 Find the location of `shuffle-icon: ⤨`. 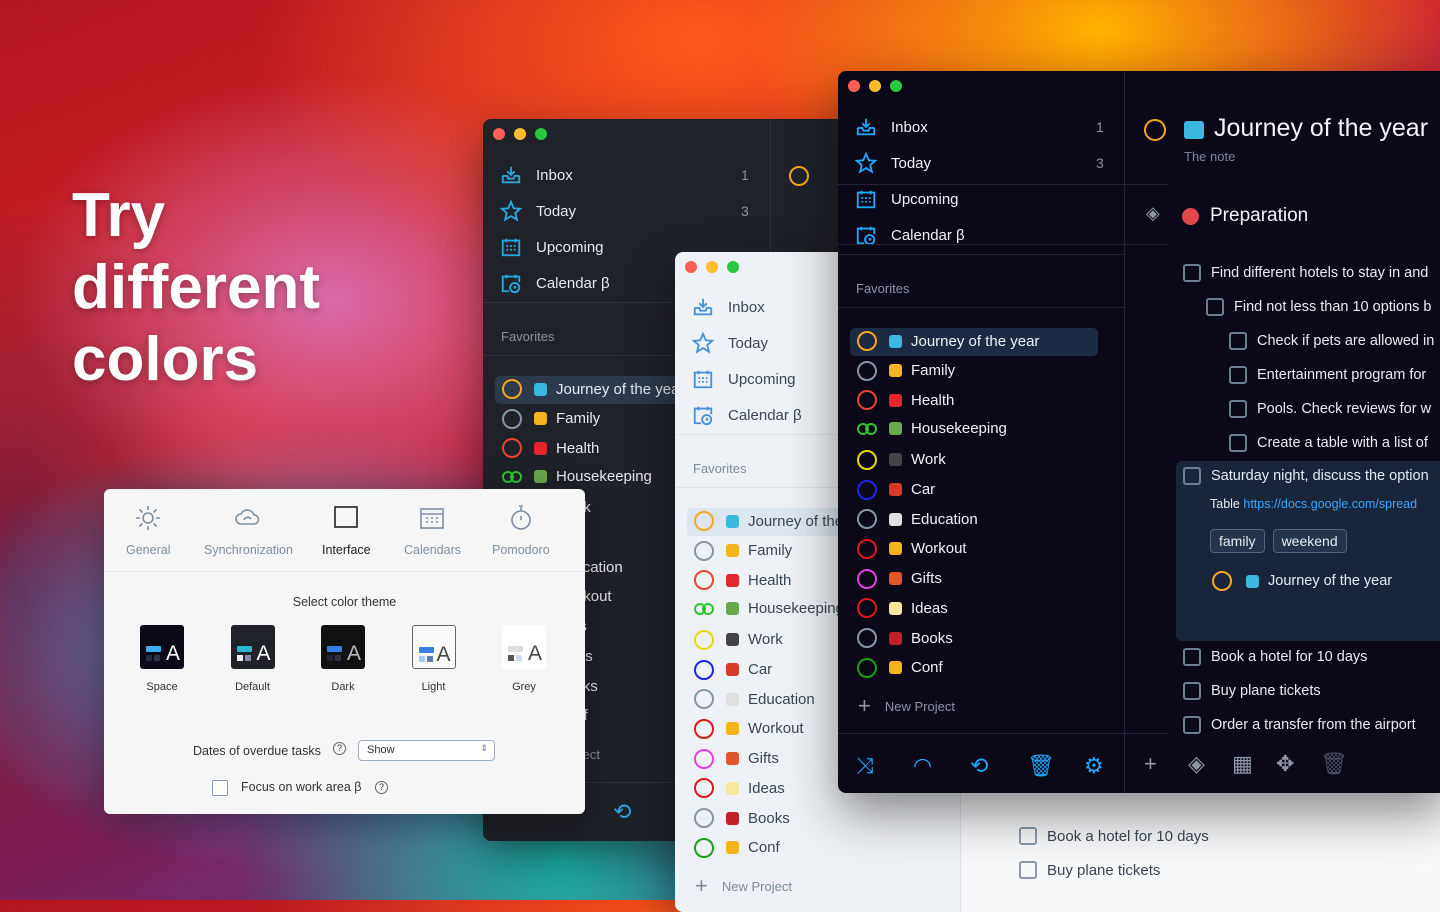

shuffle-icon: ⤨ is located at coordinates (867, 765).